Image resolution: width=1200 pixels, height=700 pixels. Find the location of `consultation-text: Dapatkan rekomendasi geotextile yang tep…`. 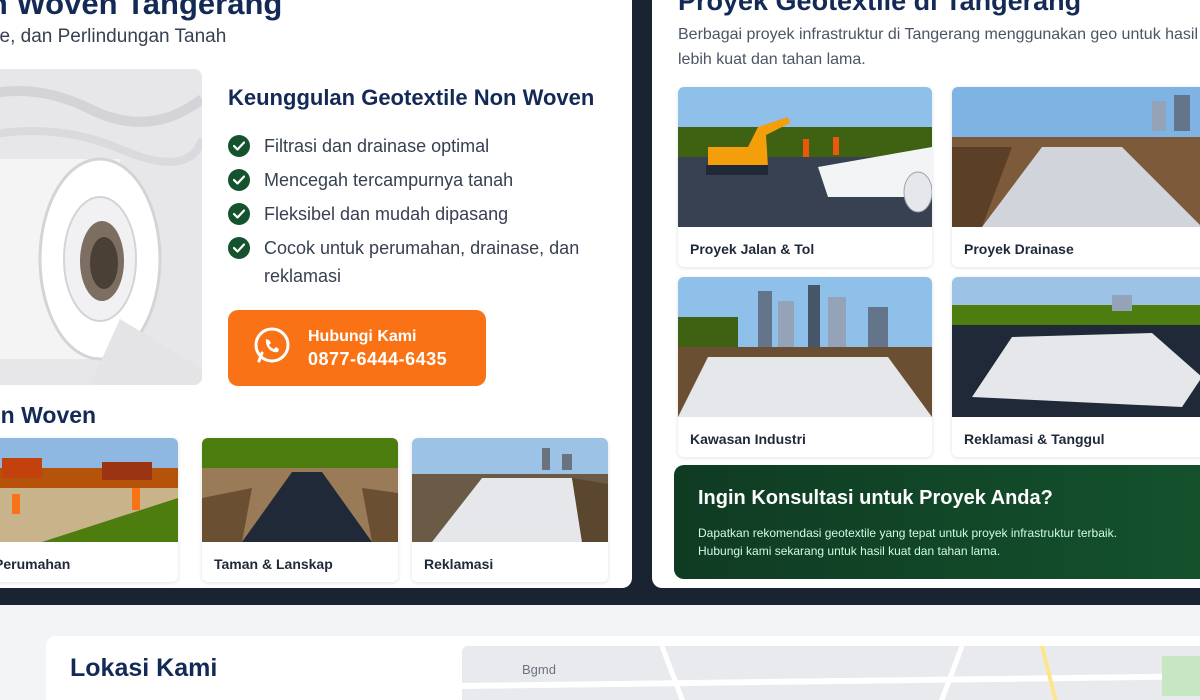

consultation-text: Dapatkan rekomendasi geotextile yang tep… is located at coordinates (907, 542).